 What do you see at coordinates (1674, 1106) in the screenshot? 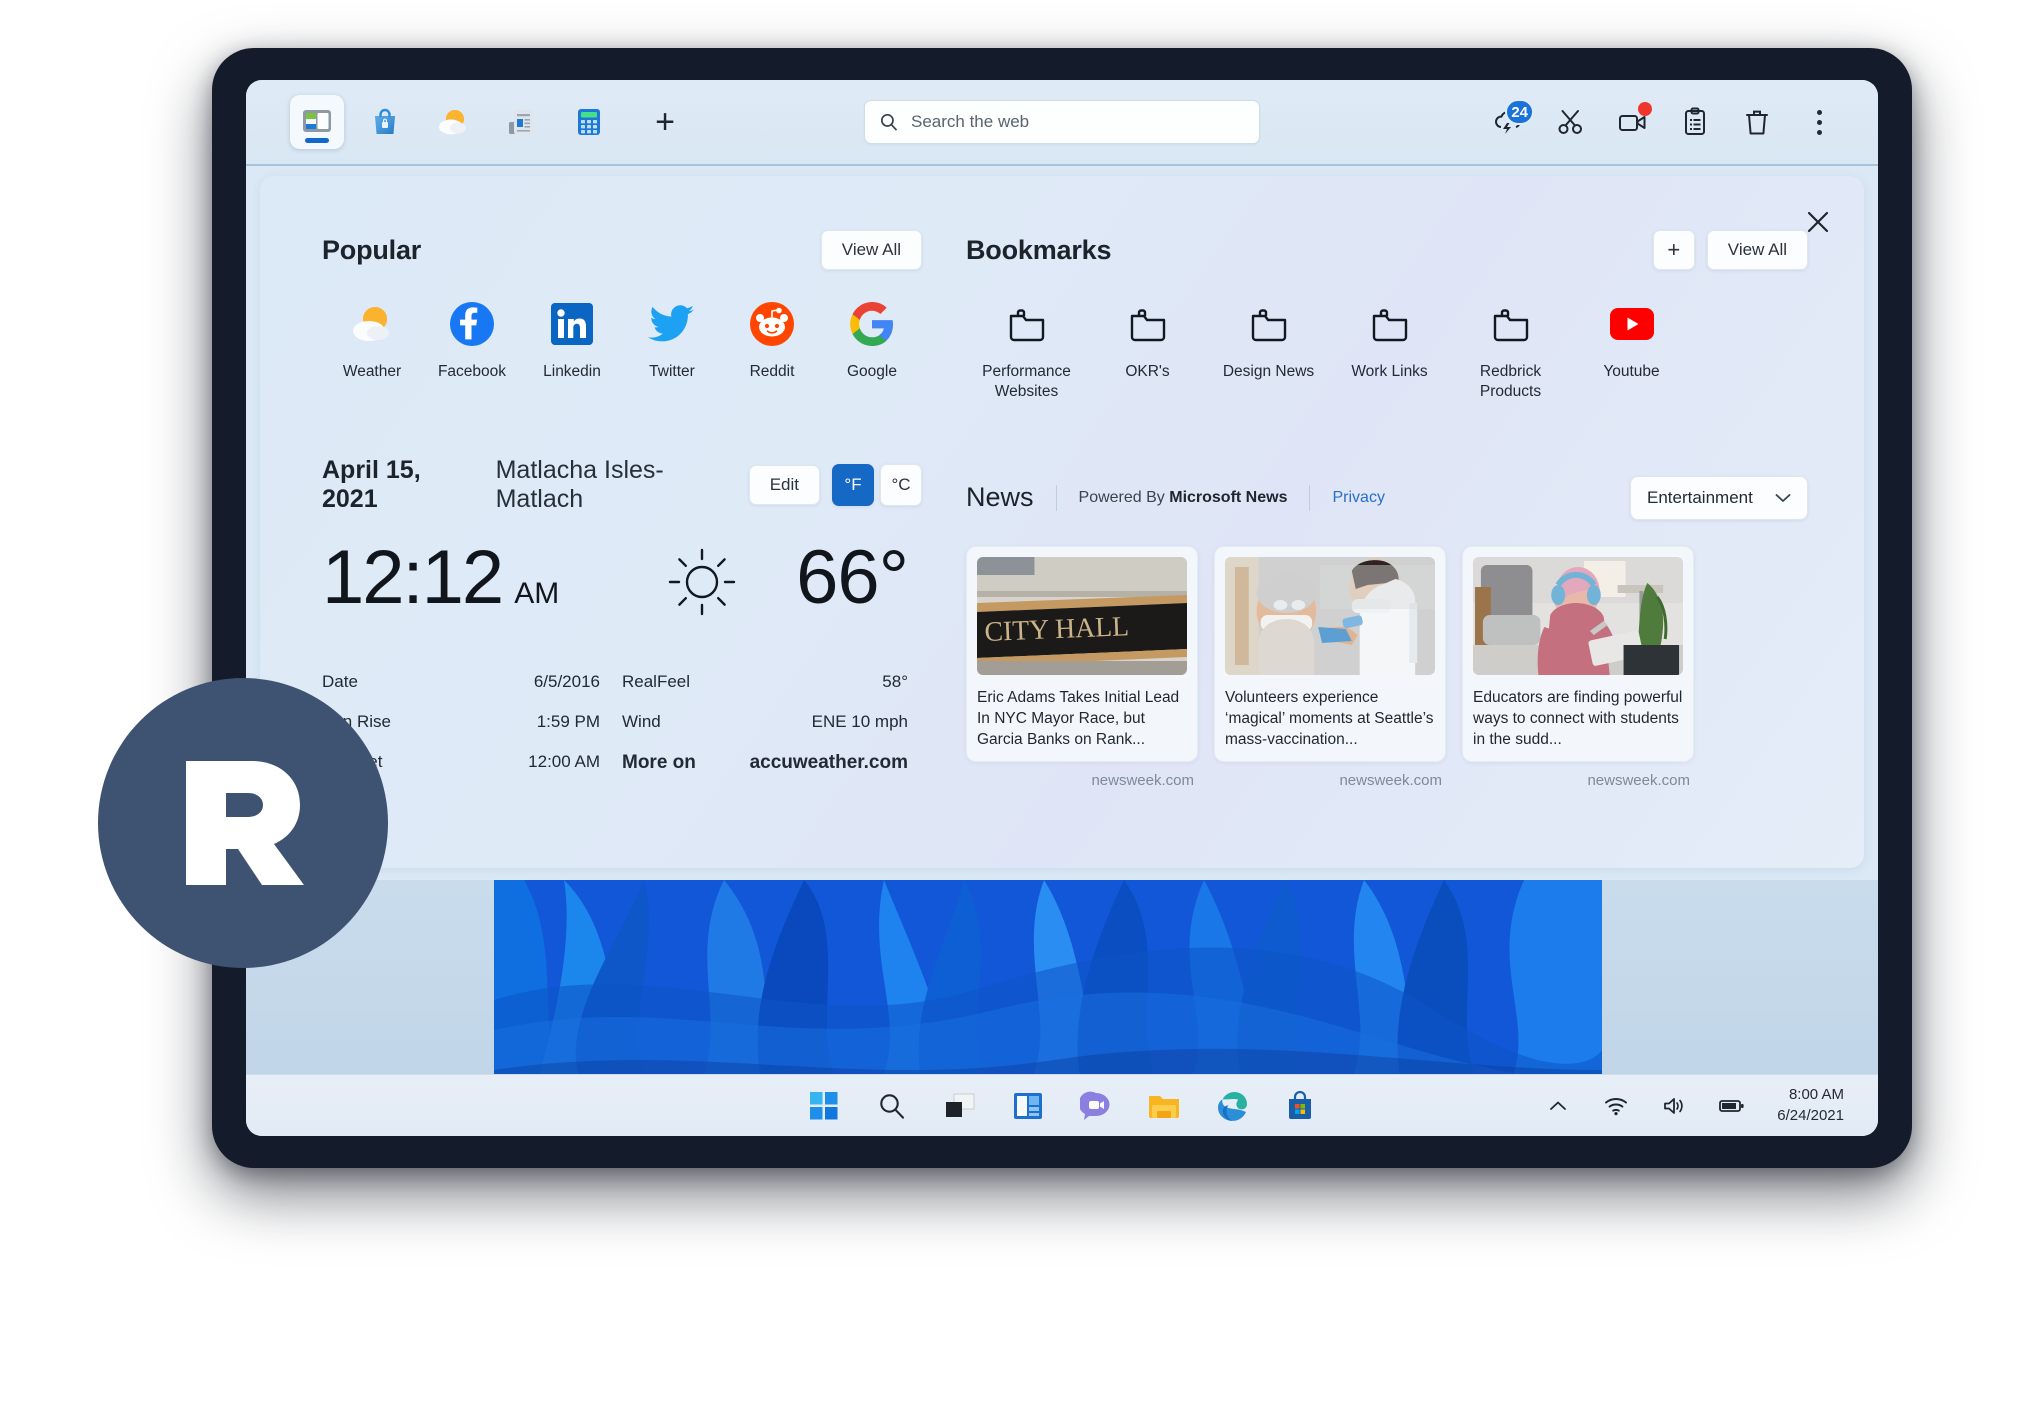
I see `volume-icon` at bounding box center [1674, 1106].